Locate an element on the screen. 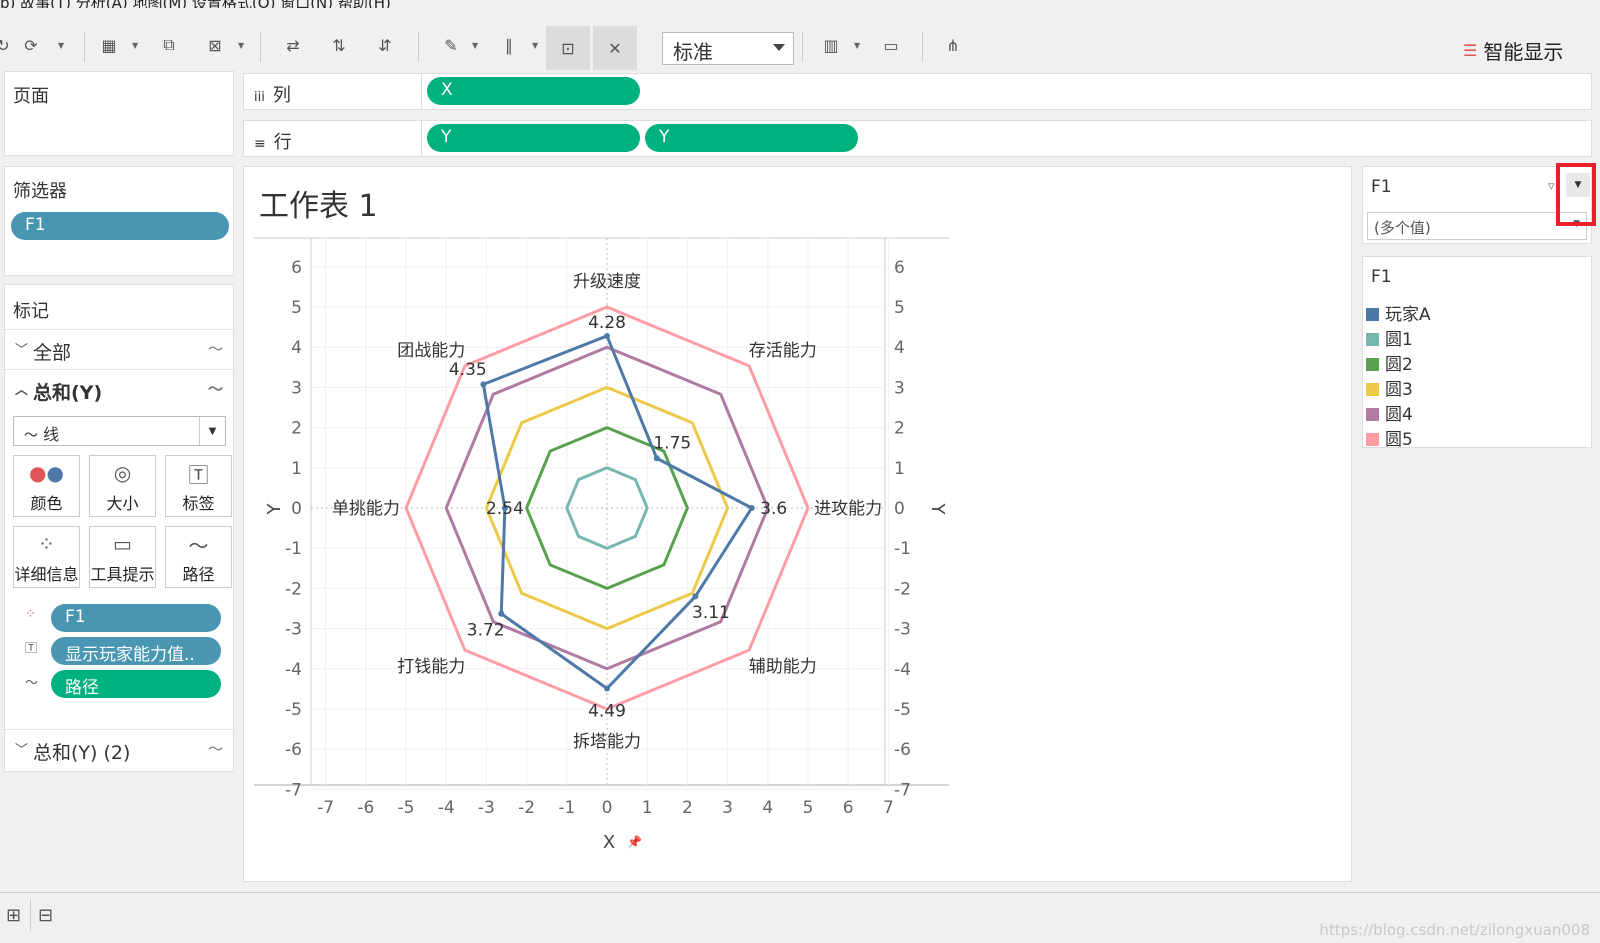  y-tick-label-right: 7 is located at coordinates (899, 235).